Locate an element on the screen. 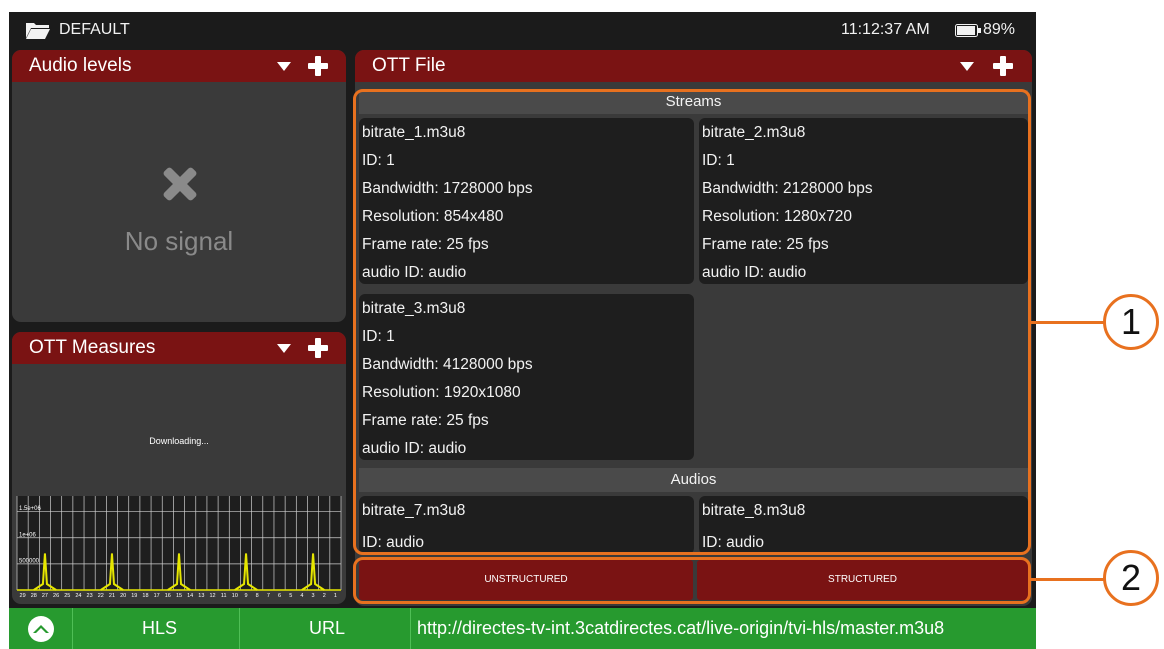 This screenshot has width=1164, height=649. no-signal-message: No signal is located at coordinates (179, 241).